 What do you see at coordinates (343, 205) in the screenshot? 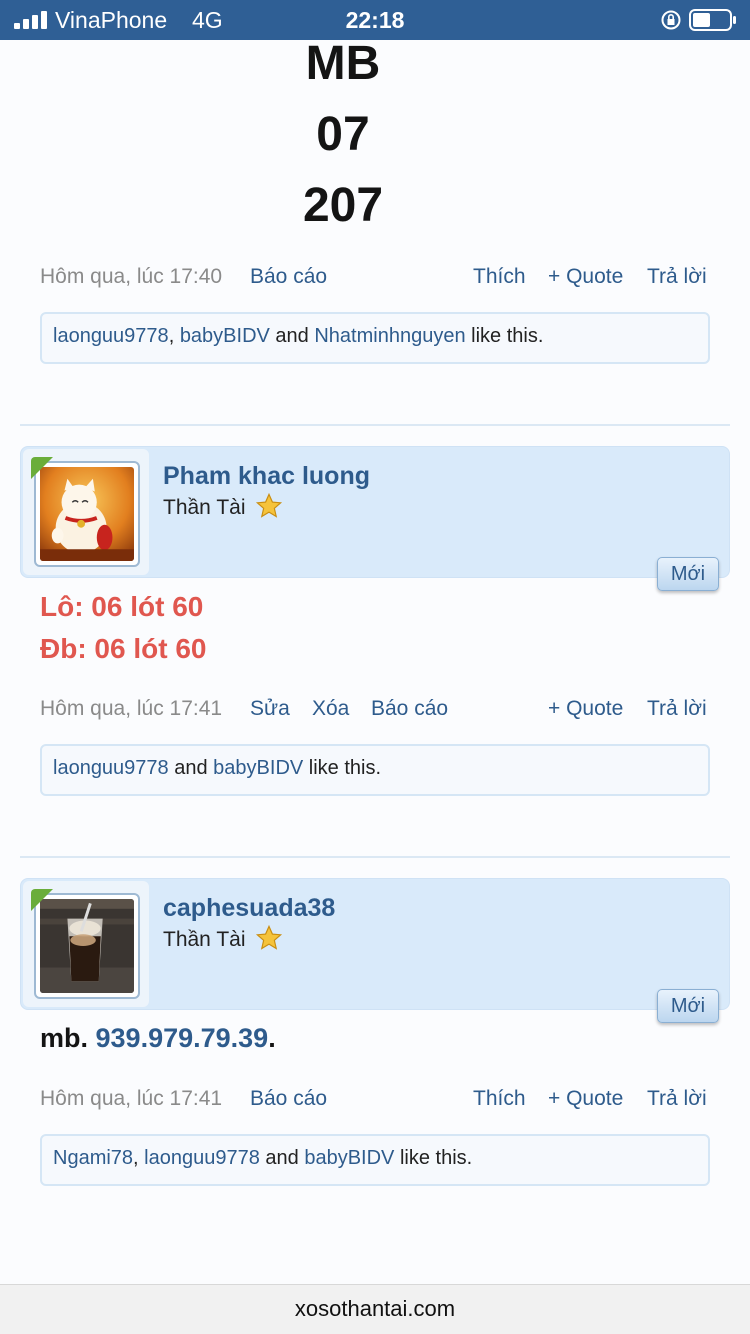
I see `post-text-line: 207` at bounding box center [343, 205].